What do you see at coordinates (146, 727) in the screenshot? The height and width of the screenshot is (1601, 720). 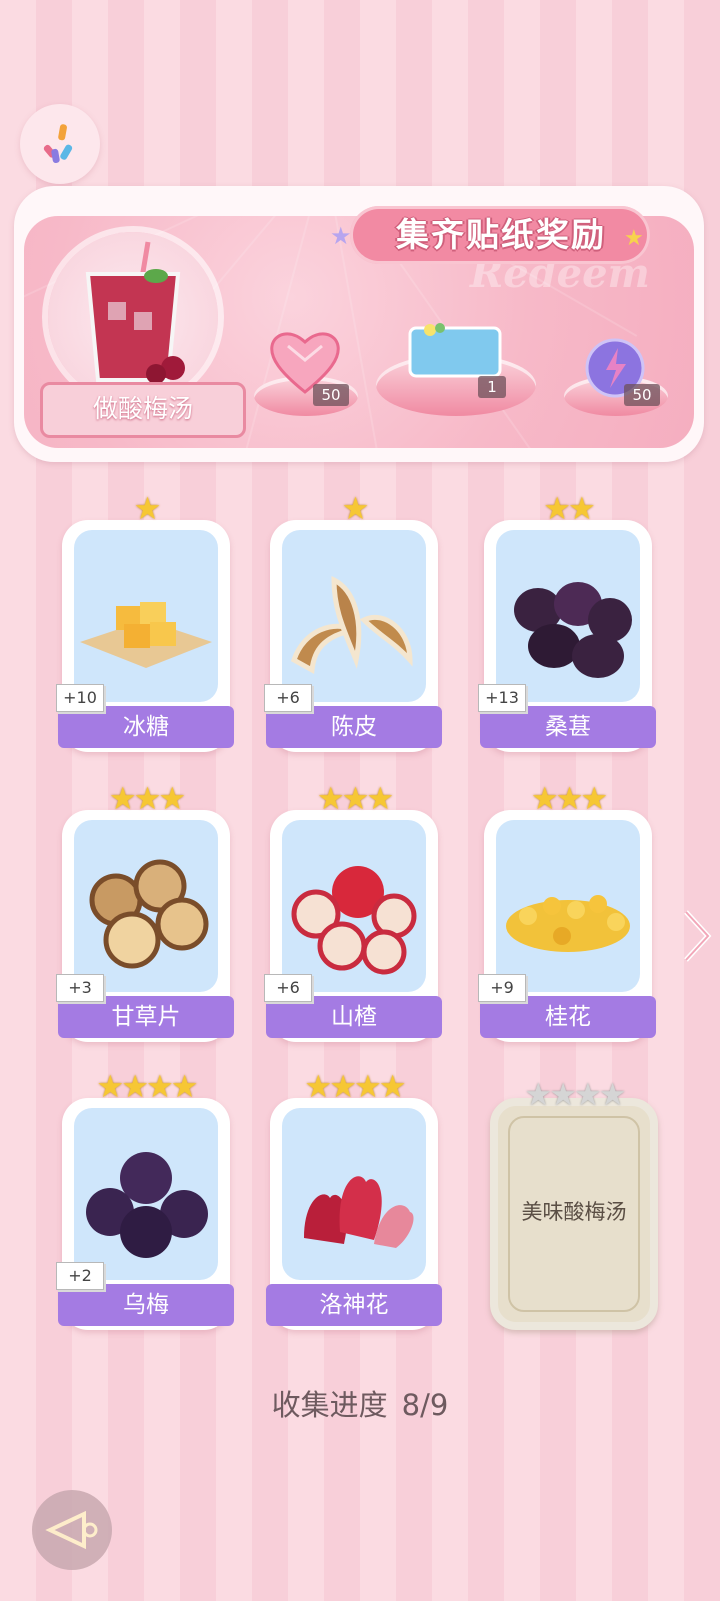 I see `sticker-name: 冰糖` at bounding box center [146, 727].